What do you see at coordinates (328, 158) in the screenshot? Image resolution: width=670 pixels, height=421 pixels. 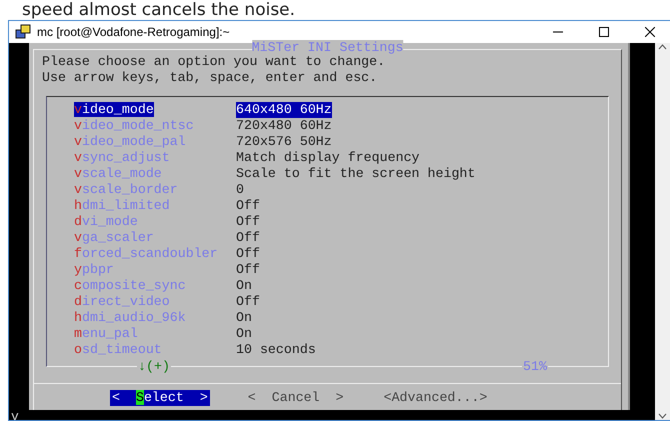 I see `setting-value: Match display frequency` at bounding box center [328, 158].